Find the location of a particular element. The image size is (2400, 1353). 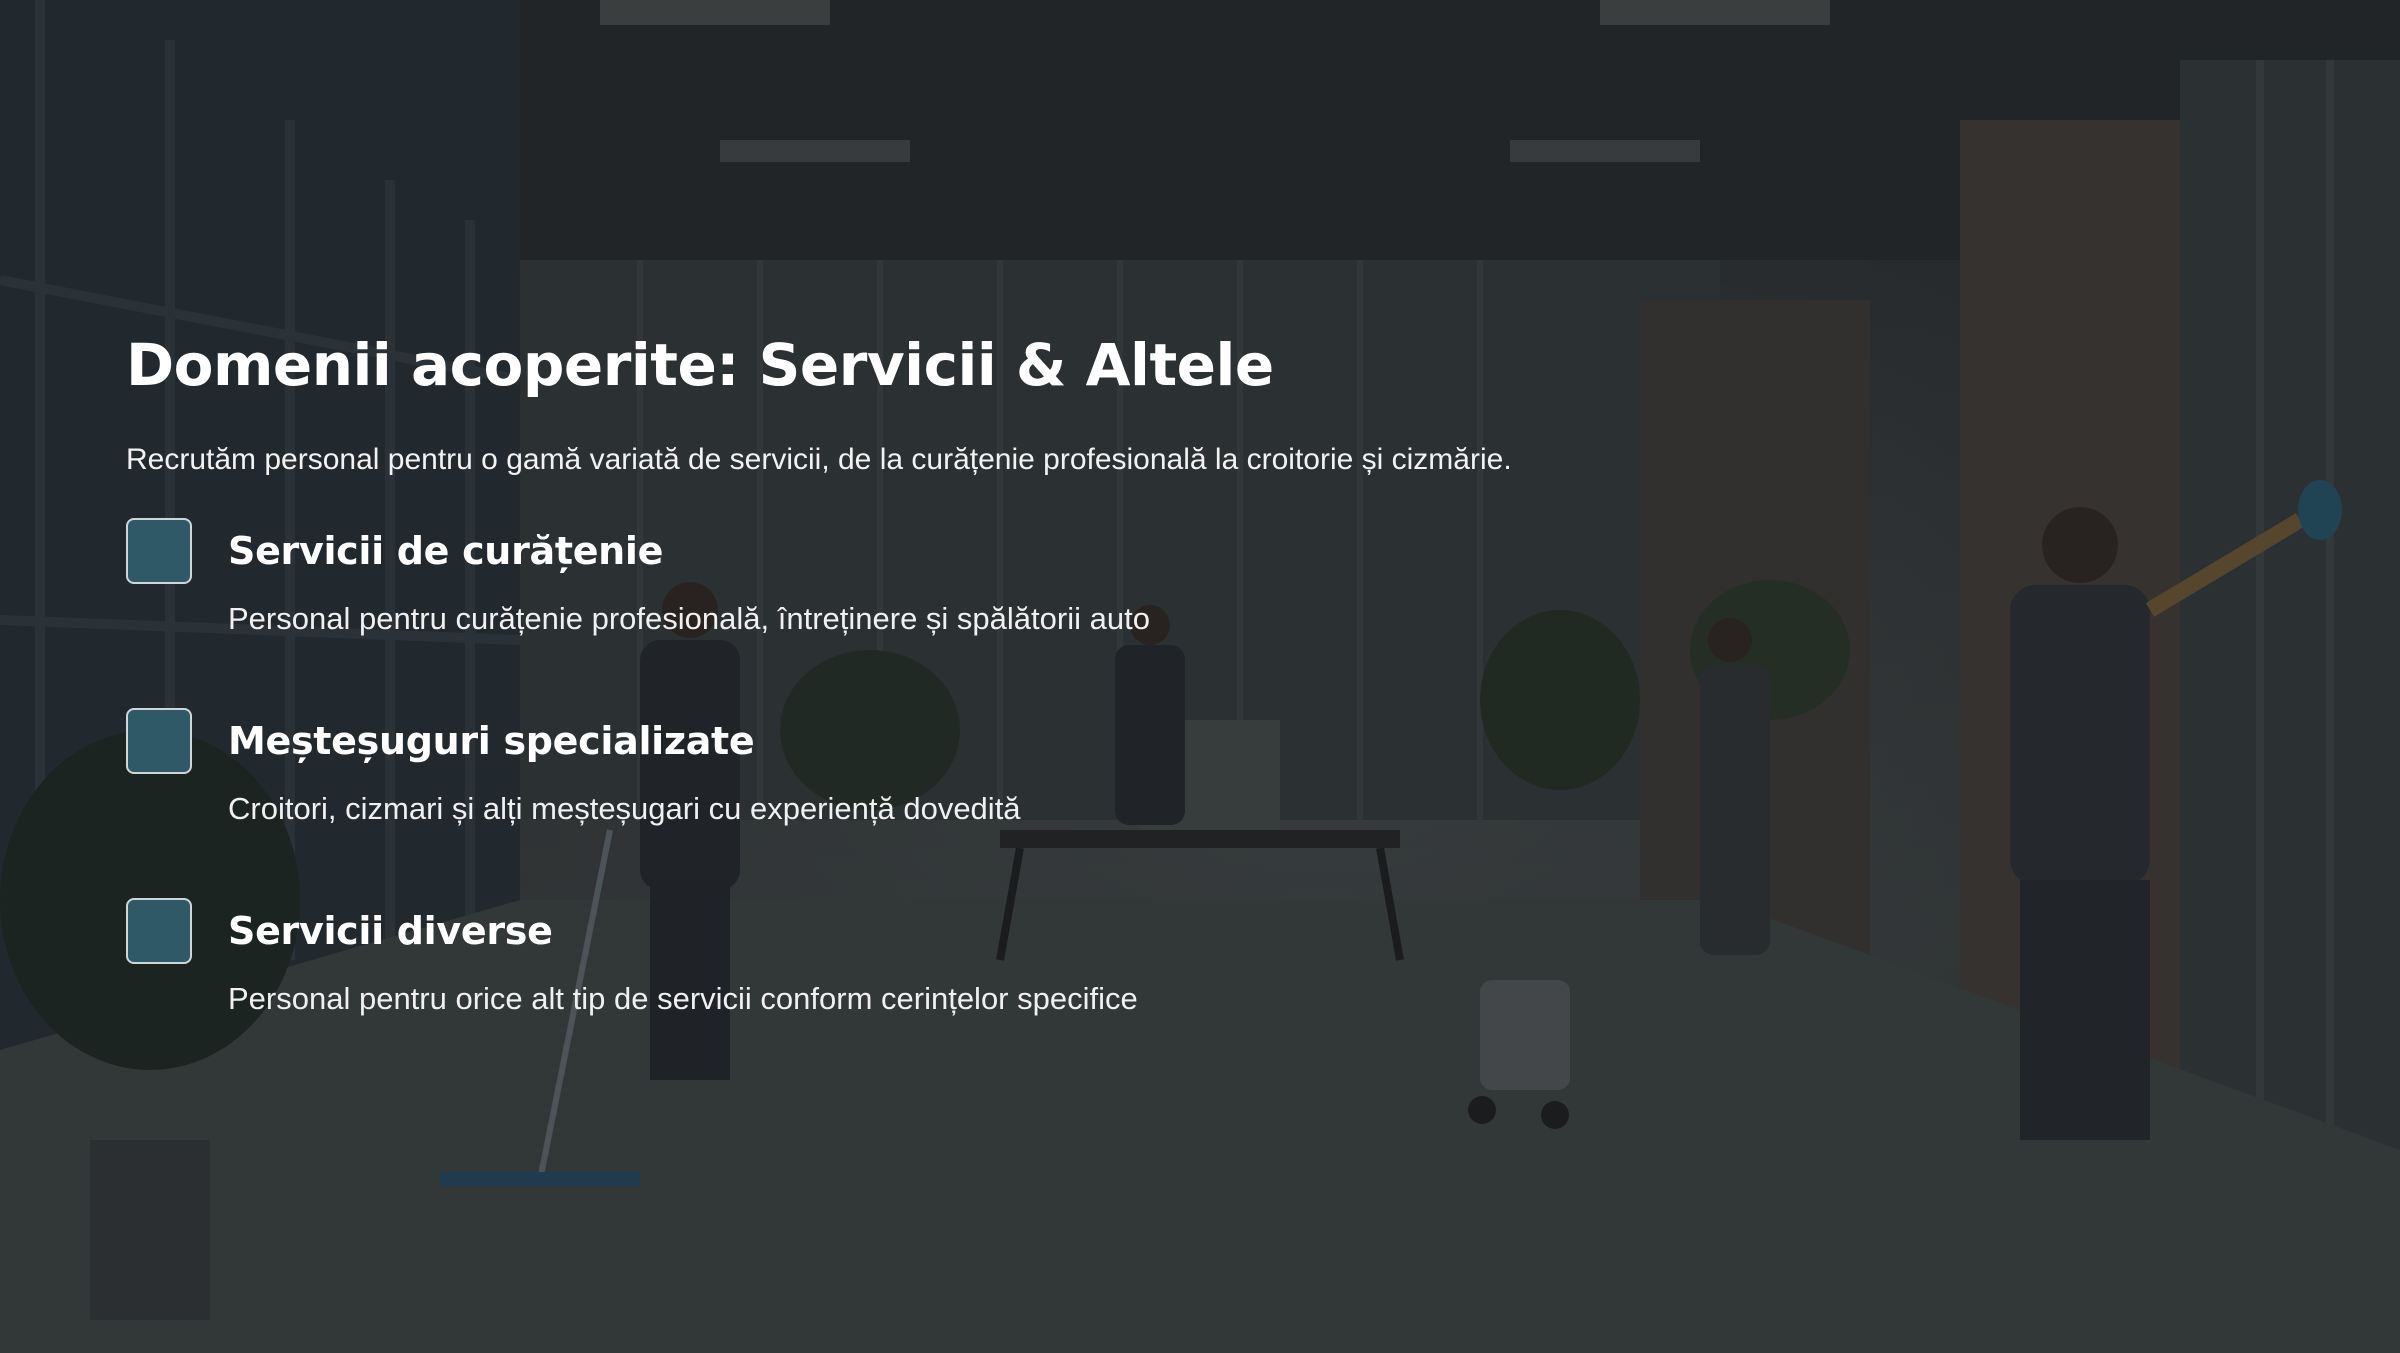

item-title: Servicii diverse is located at coordinates (390, 931).